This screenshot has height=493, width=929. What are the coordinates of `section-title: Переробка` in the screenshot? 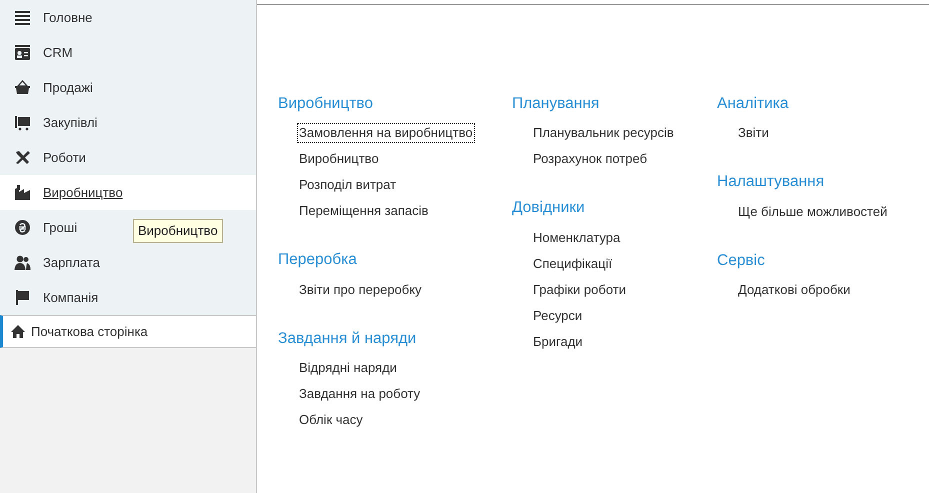 It's located at (395, 260).